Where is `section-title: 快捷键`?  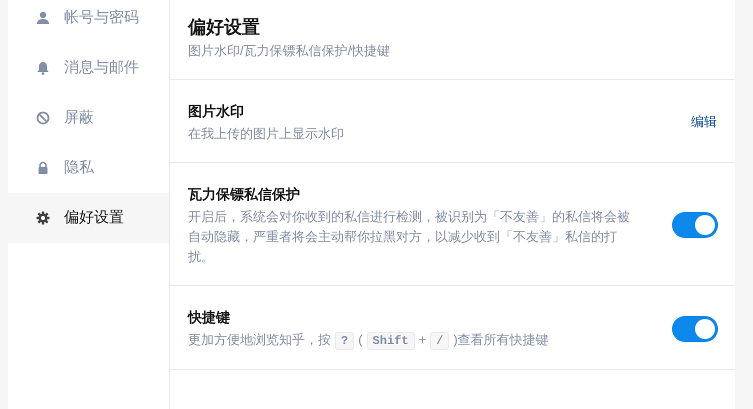
section-title: 快捷键 is located at coordinates (209, 317).